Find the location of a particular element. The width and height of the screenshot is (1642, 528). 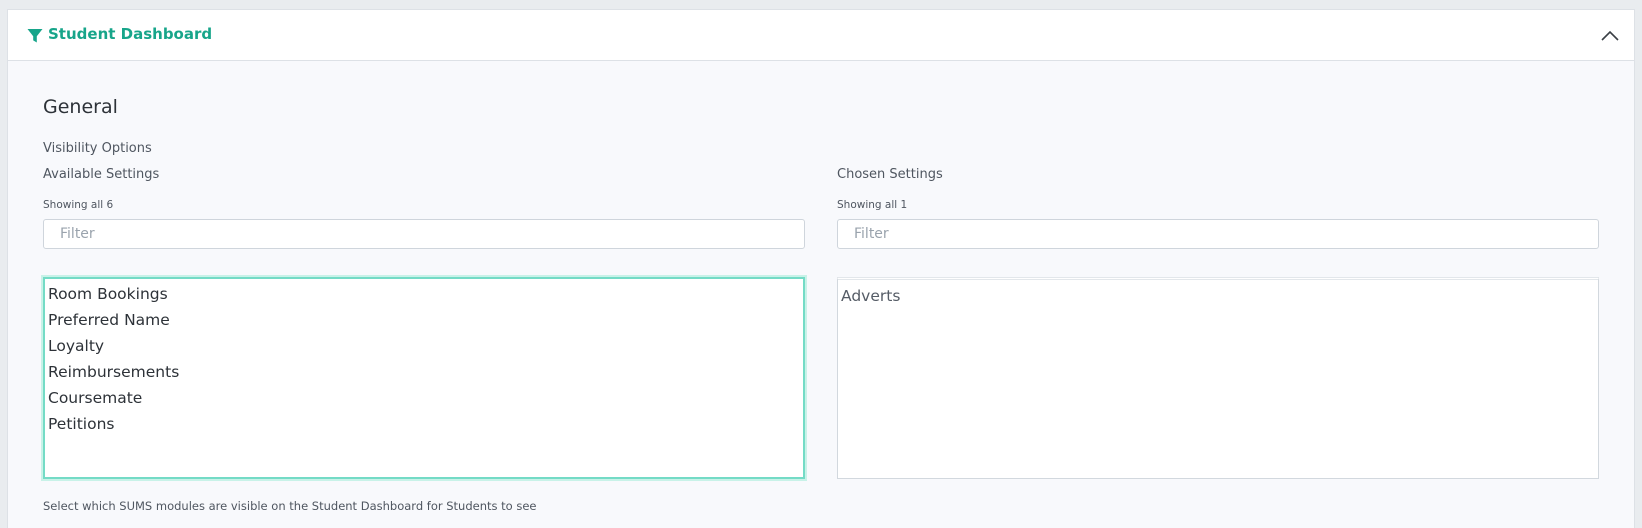

available-filter-input is located at coordinates (424, 234).